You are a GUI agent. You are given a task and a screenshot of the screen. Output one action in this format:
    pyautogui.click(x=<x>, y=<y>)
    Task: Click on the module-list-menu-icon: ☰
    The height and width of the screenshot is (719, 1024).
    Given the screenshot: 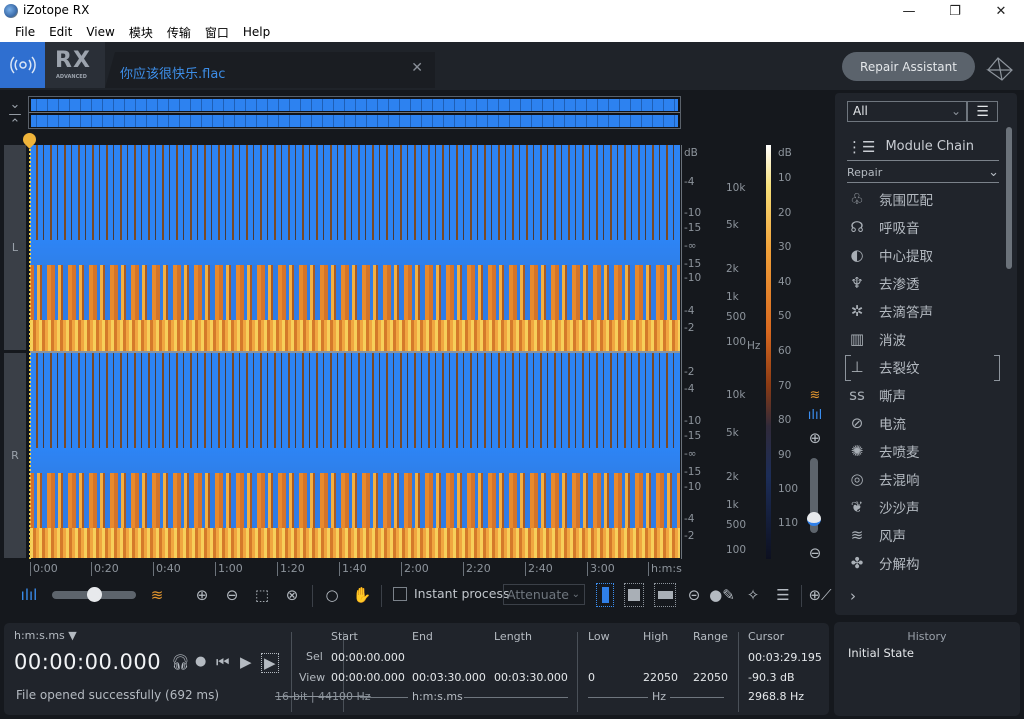 What is the action you would take?
    pyautogui.click(x=982, y=111)
    